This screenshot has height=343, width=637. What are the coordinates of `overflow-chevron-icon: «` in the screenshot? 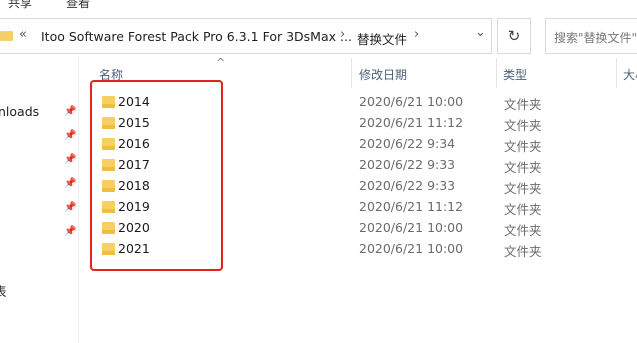 It's located at (23, 34).